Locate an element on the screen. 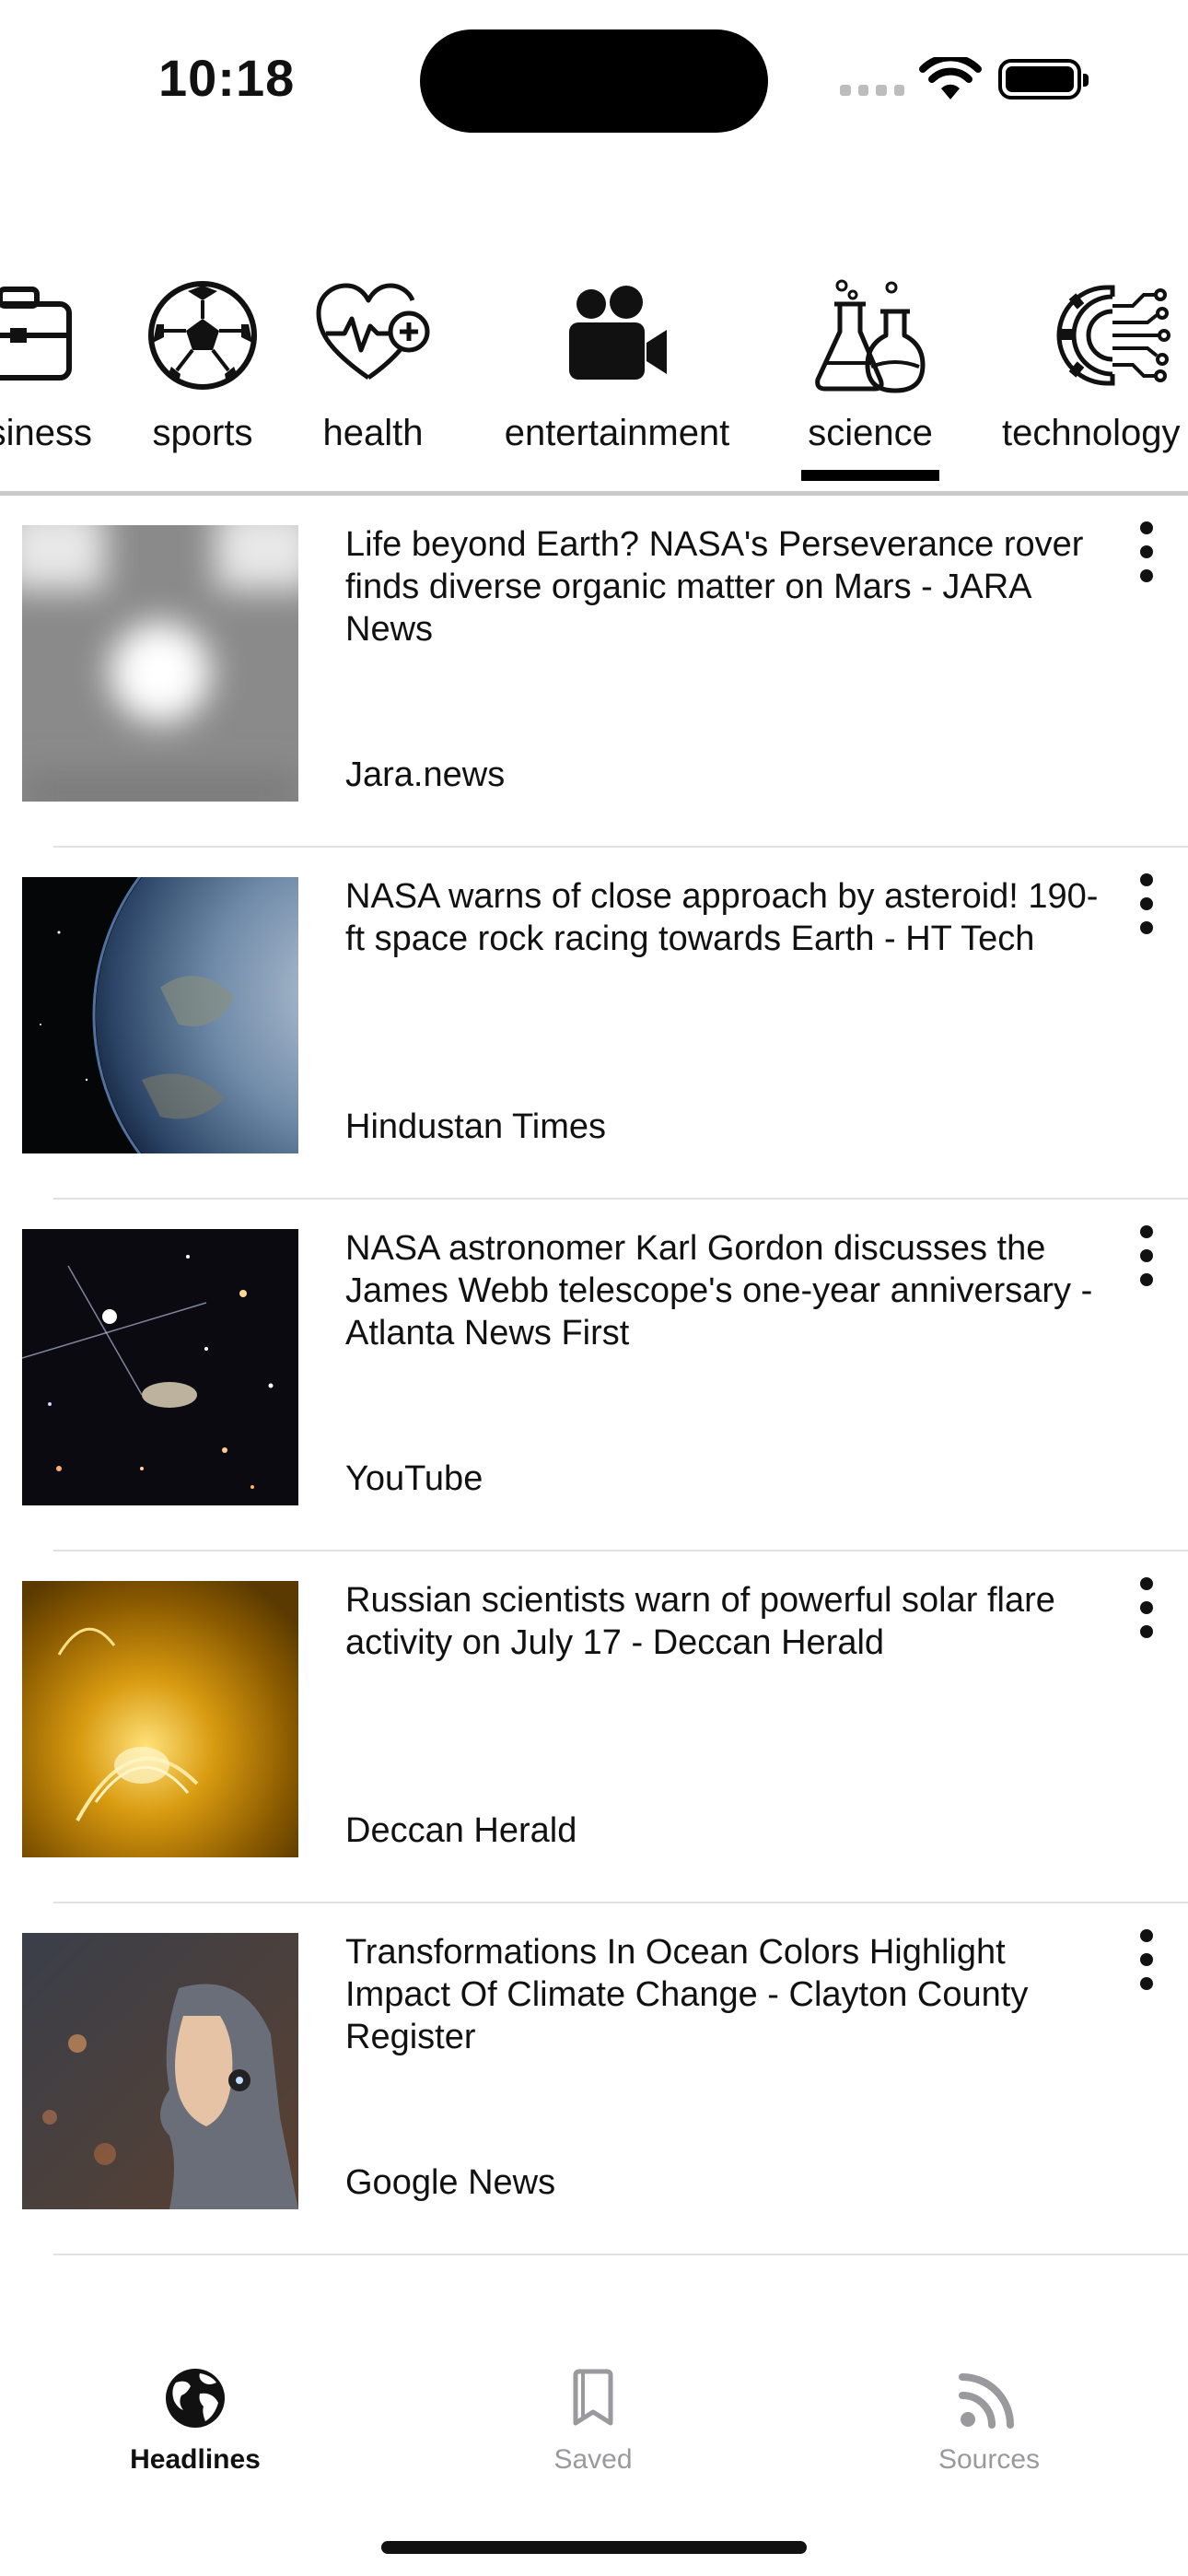  category-label: technology is located at coordinates (1091, 433).